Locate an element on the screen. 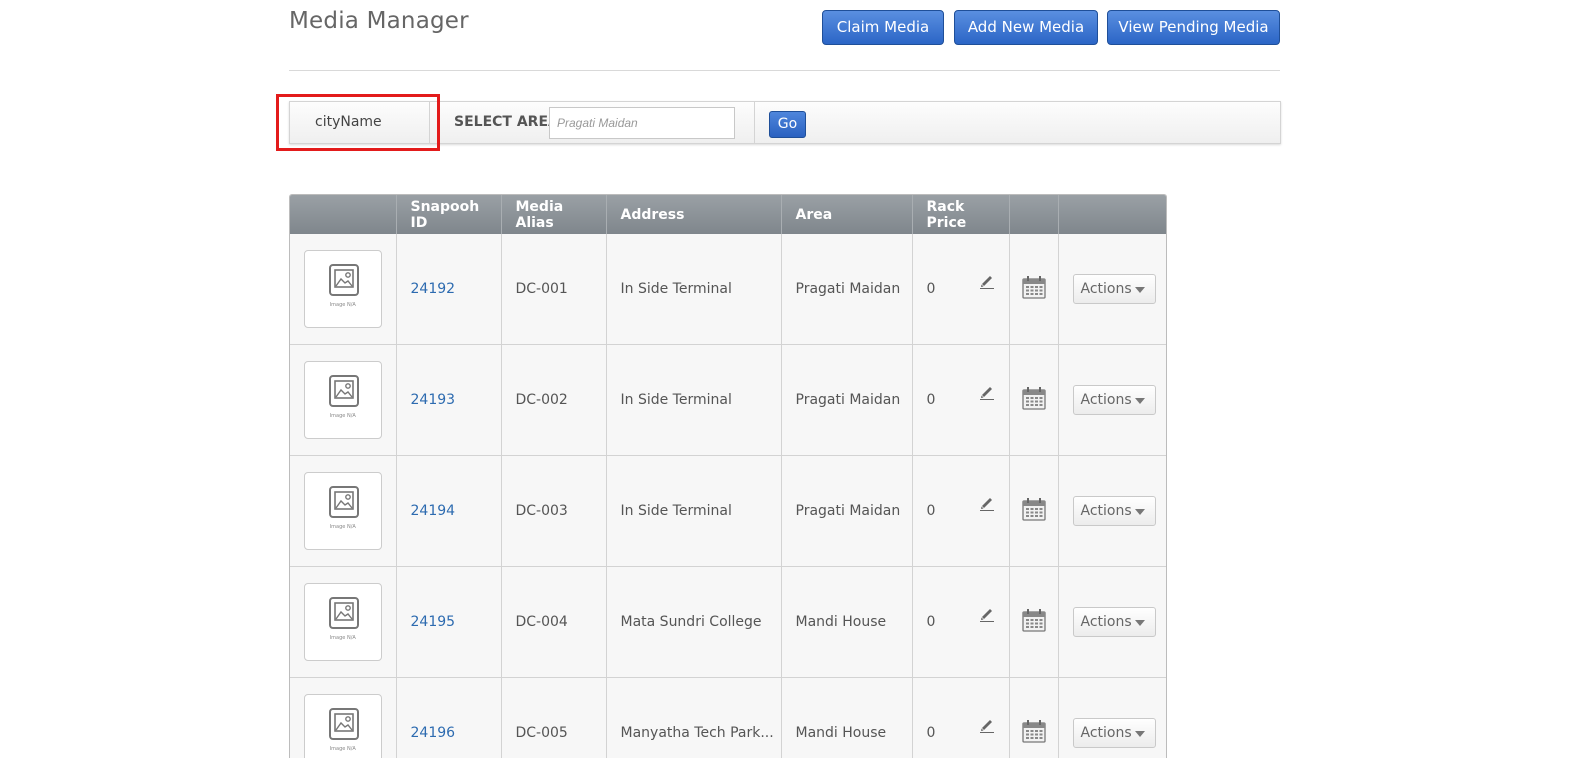  media-alias-cell: DC-005 is located at coordinates (554, 717).